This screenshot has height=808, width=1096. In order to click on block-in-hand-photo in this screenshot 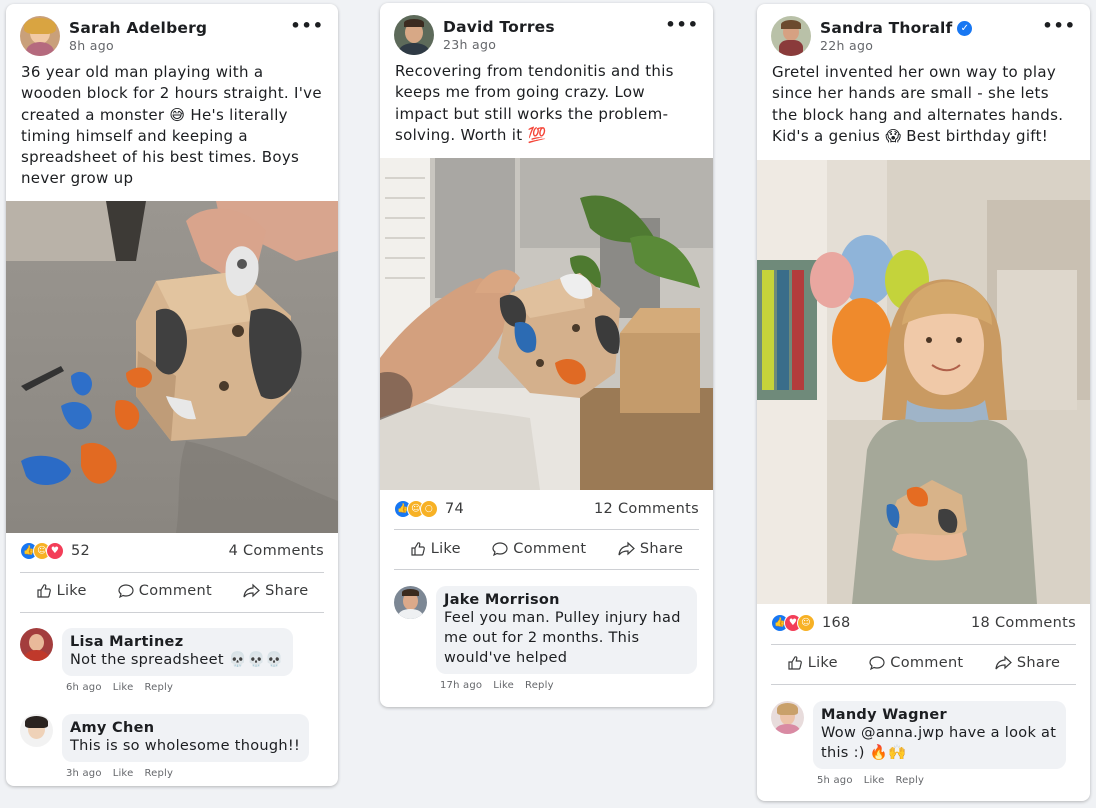, I will do `click(546, 324)`.